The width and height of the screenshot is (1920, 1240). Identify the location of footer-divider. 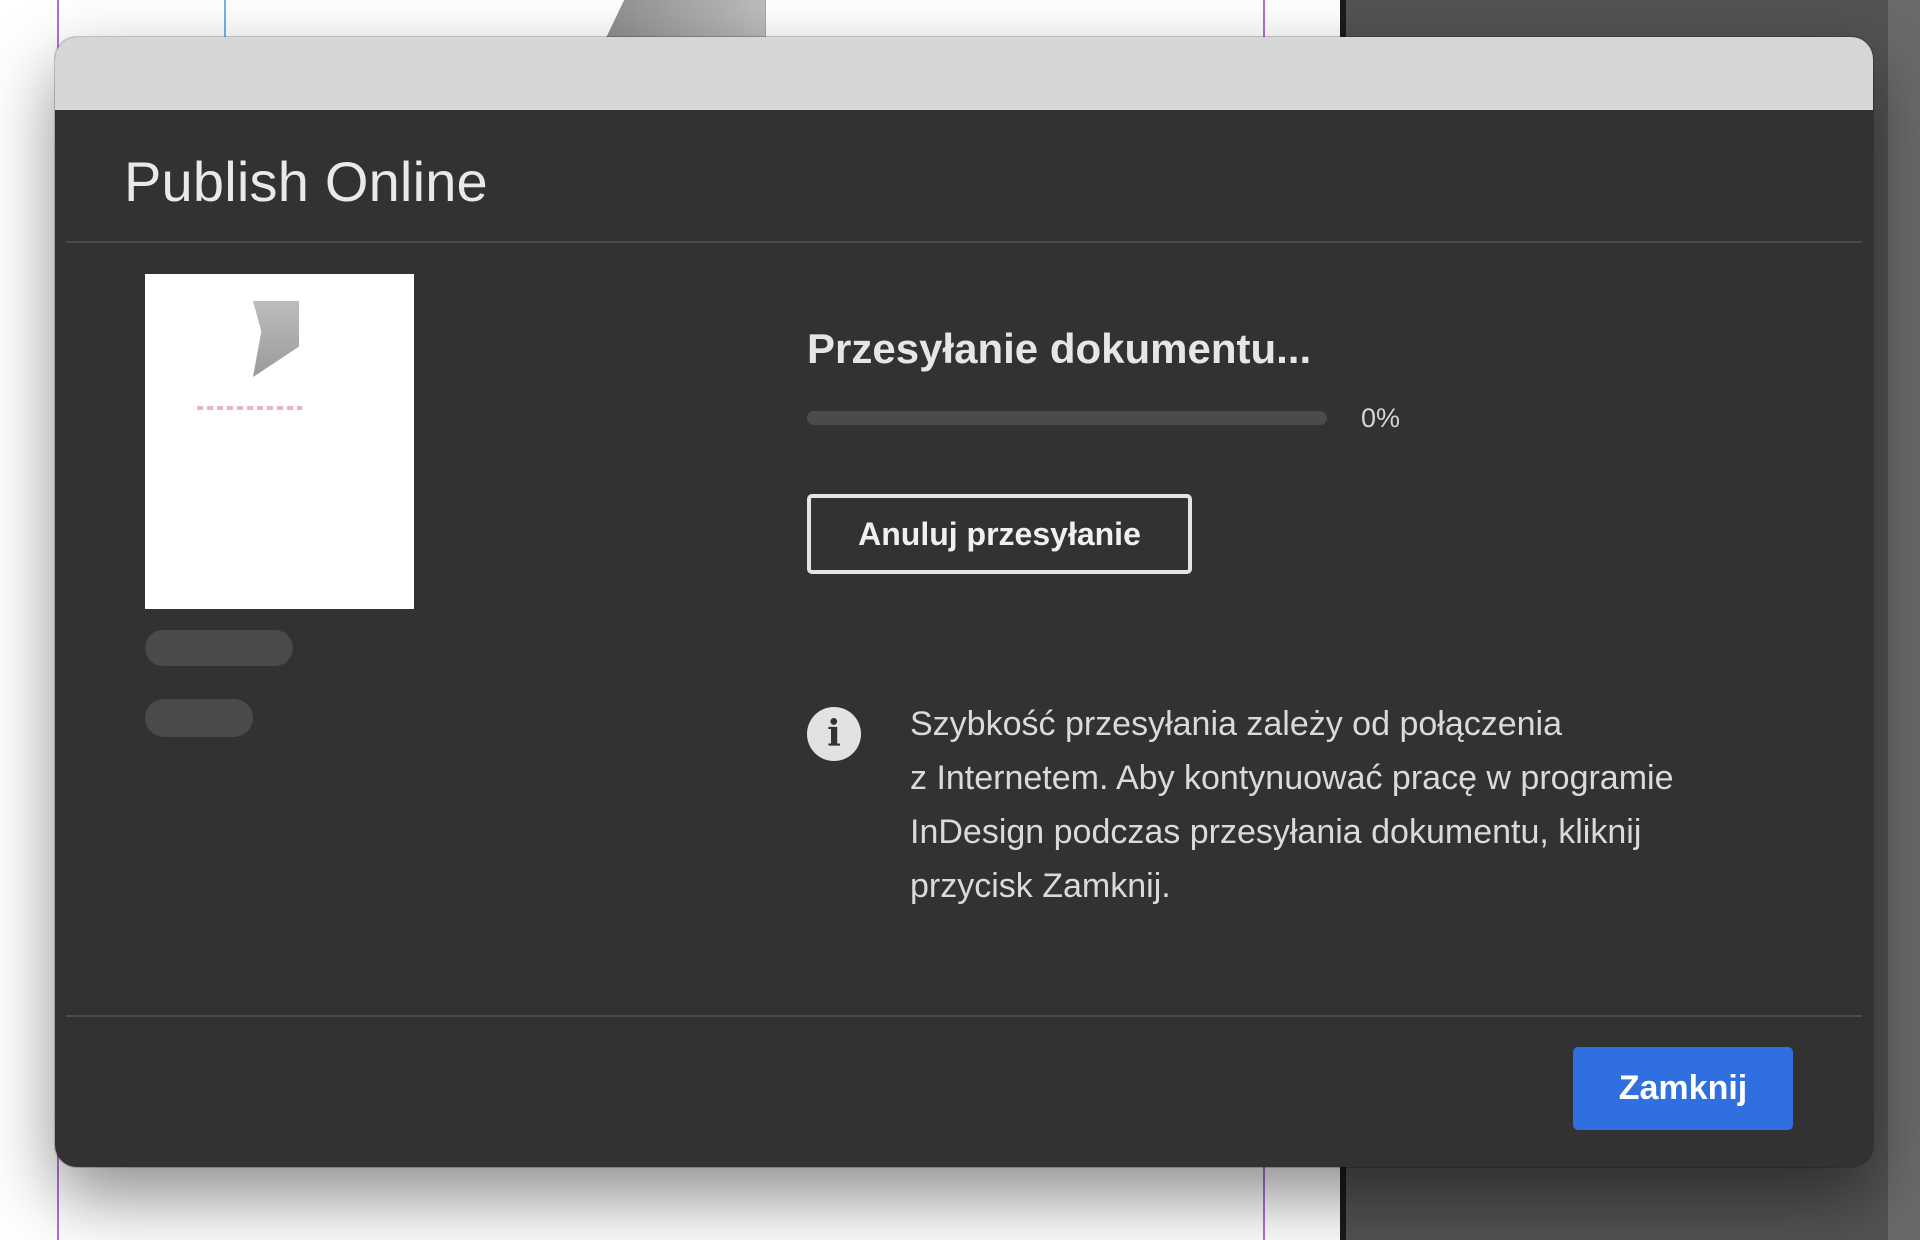
(964, 1016).